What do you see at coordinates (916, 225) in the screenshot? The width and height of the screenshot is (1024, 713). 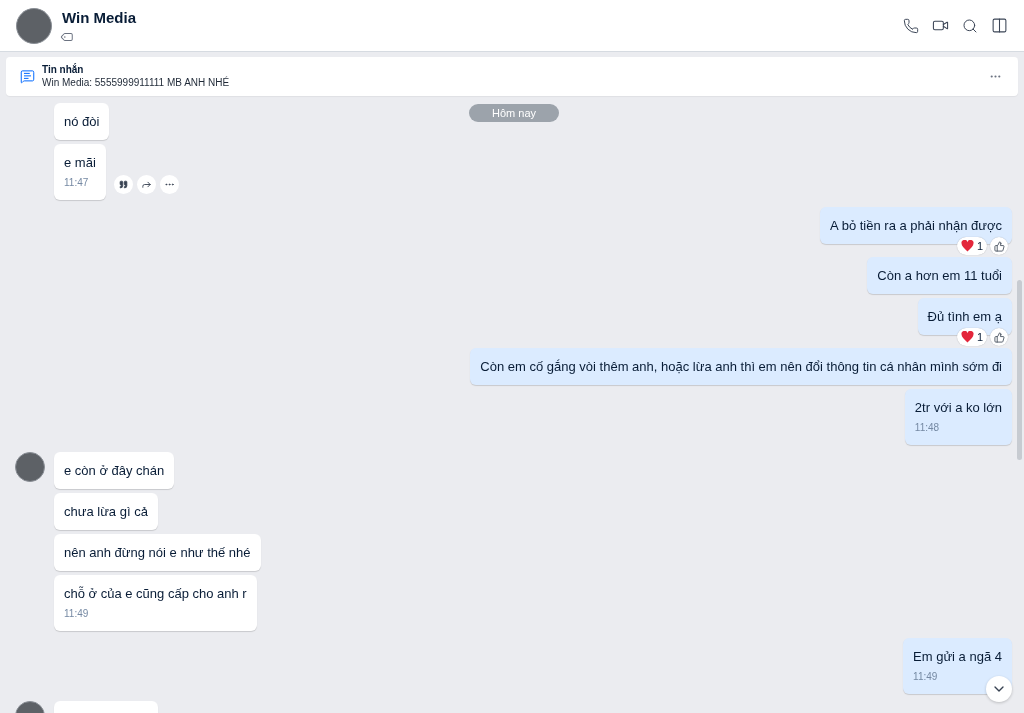 I see `message-text: A bỏ tiền ra a phải nhận được` at bounding box center [916, 225].